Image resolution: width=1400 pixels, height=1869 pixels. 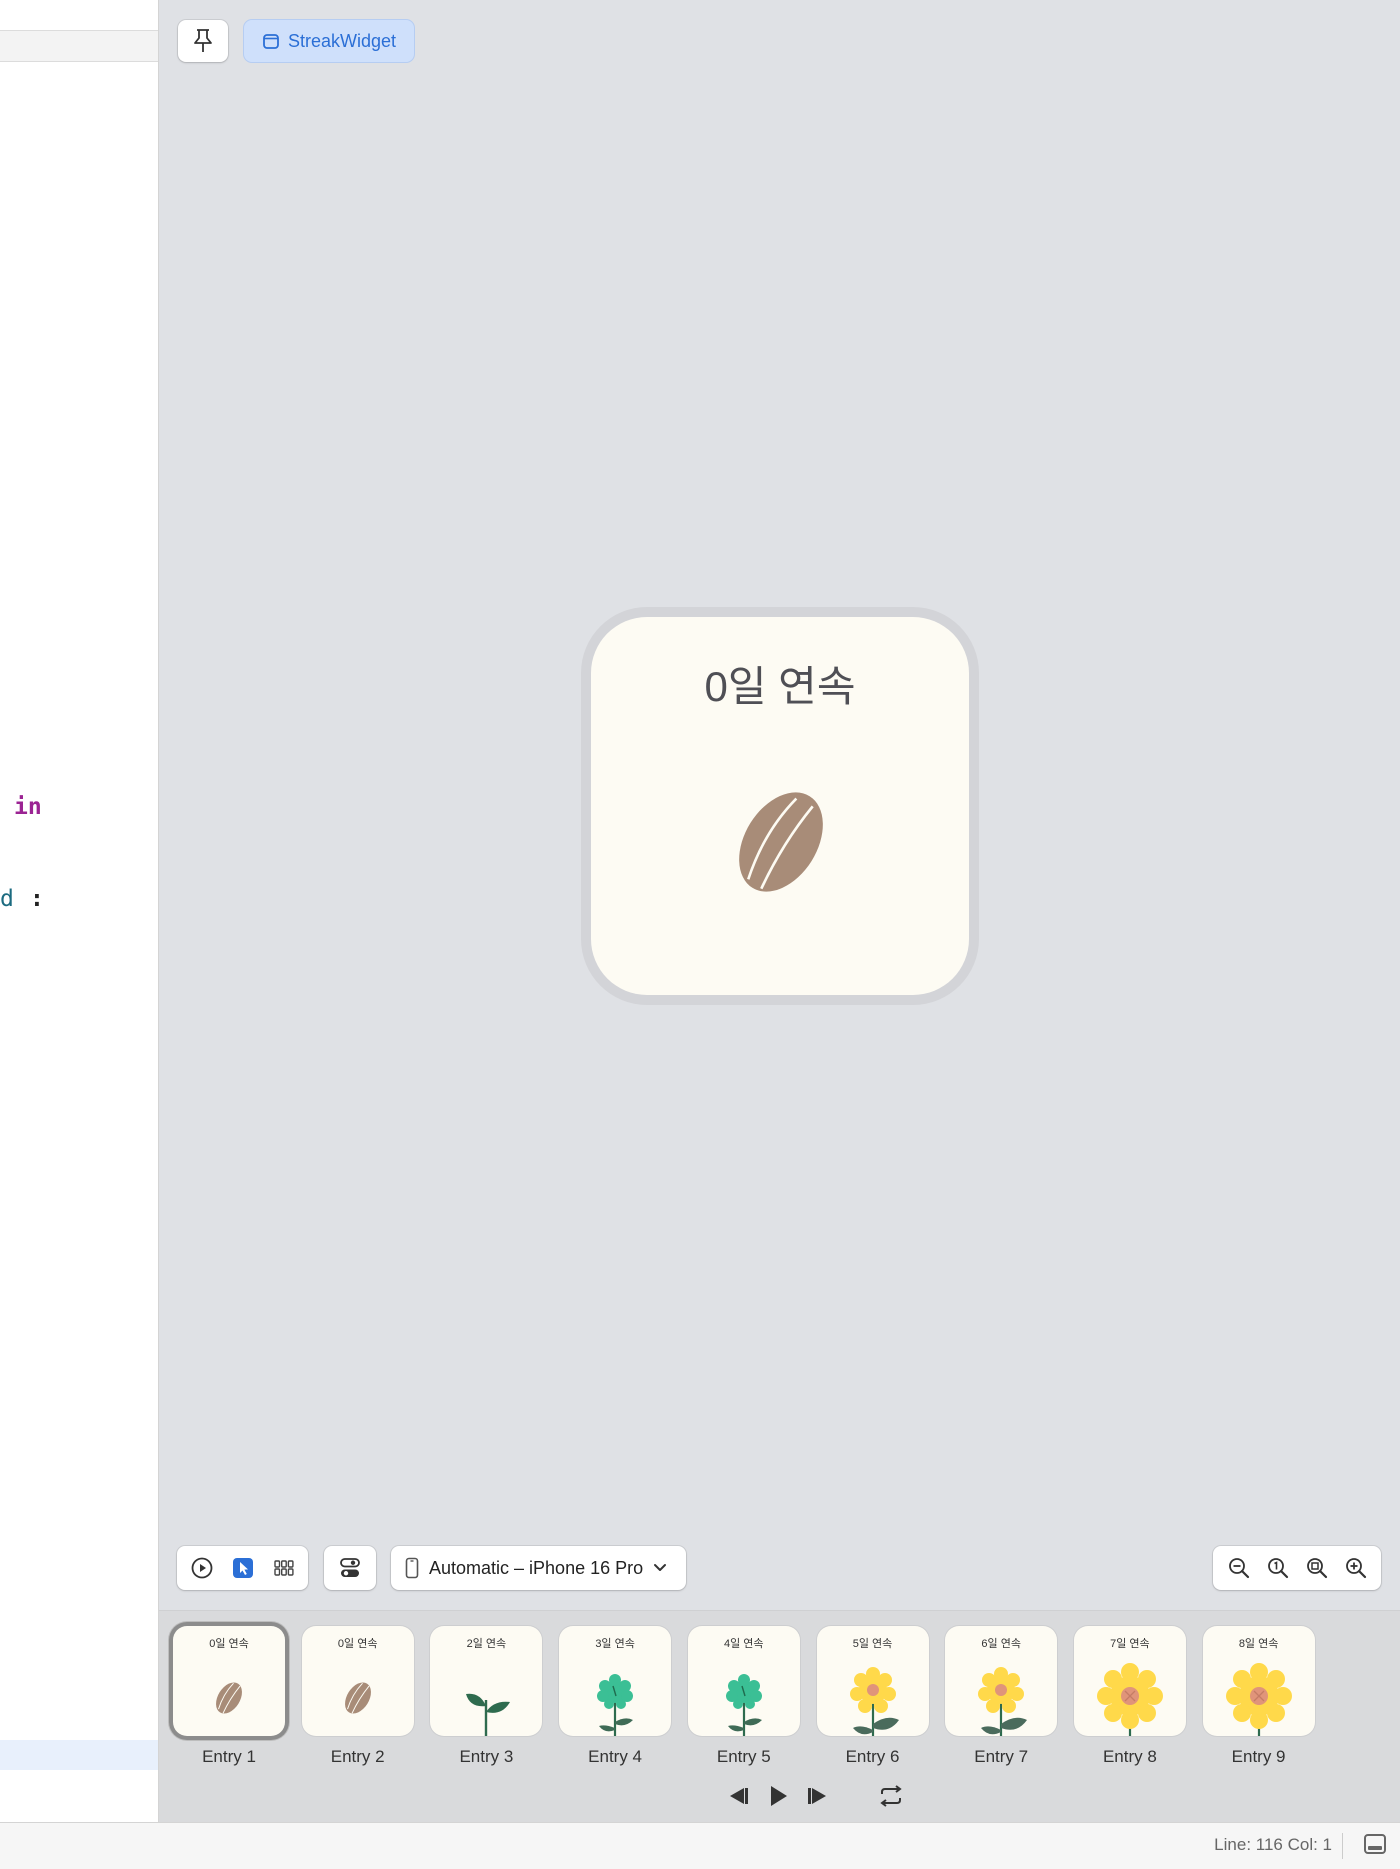 I want to click on current-line-highlight, so click(x=79, y=1755).